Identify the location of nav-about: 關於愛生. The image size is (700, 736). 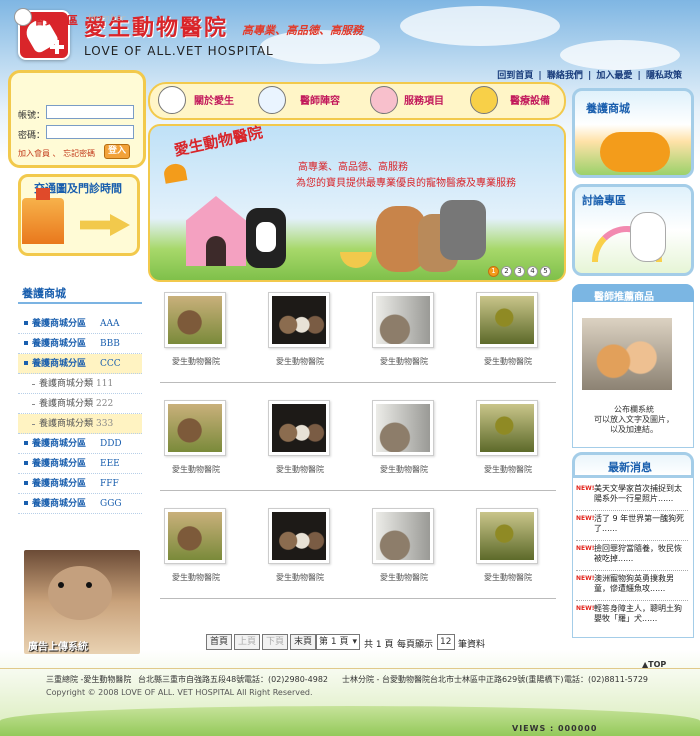
(214, 99).